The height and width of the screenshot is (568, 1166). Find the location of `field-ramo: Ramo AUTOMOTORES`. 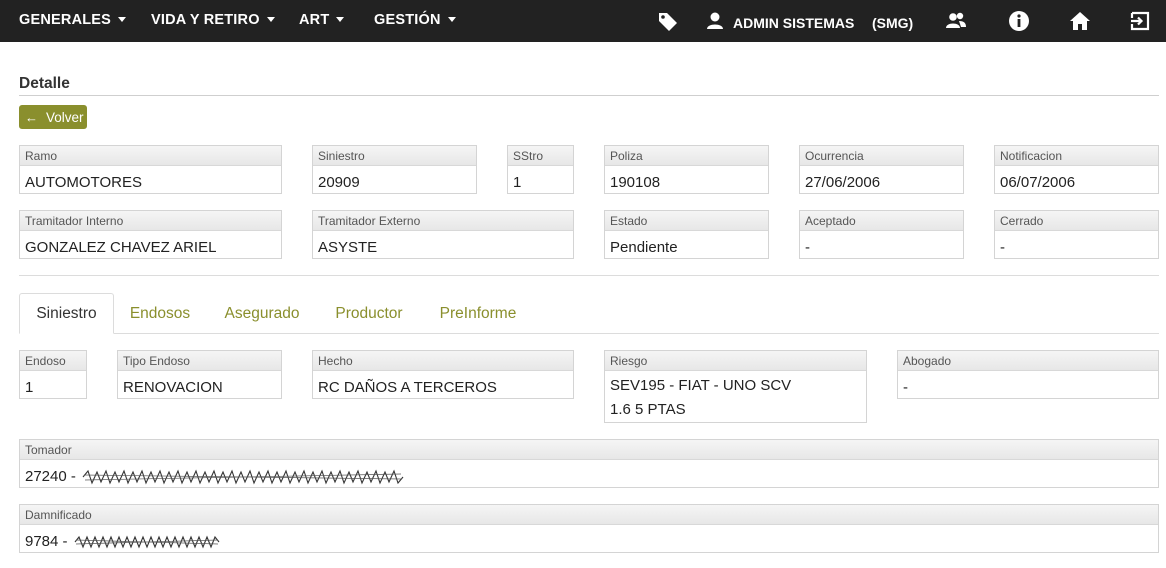

field-ramo: Ramo AUTOMOTORES is located at coordinates (150, 169).